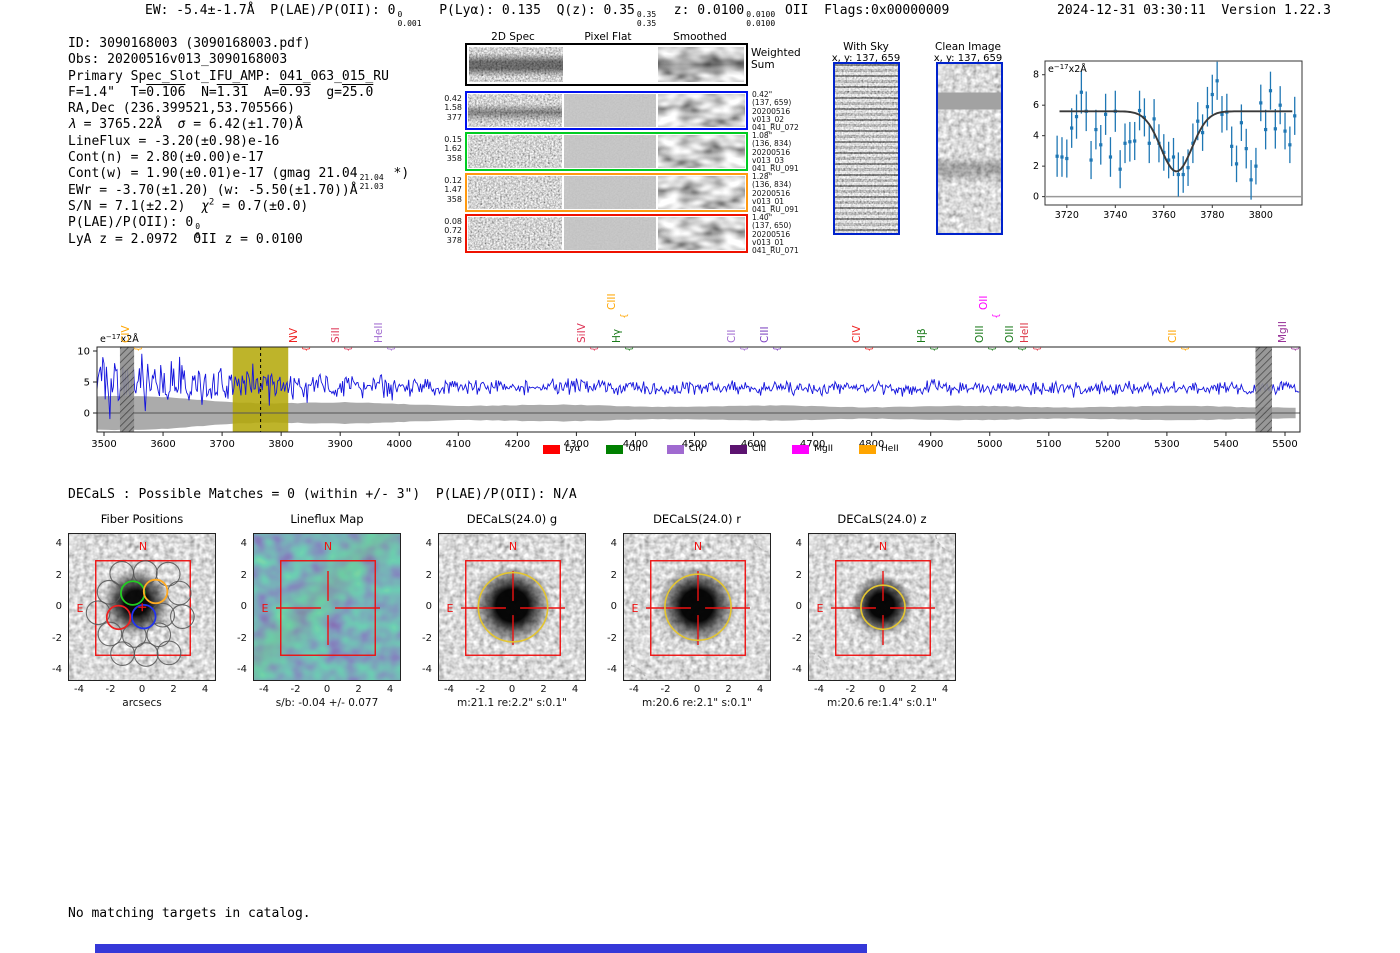 This screenshot has height=953, width=1400. I want to click on row-left-labels: 0.42 1.58 377, so click(453, 108).